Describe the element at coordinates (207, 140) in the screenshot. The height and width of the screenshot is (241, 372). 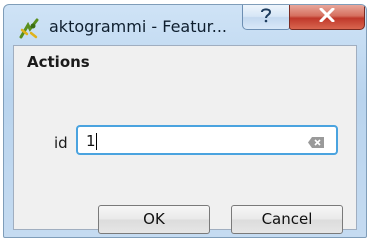
I see `id-input: 1` at that location.